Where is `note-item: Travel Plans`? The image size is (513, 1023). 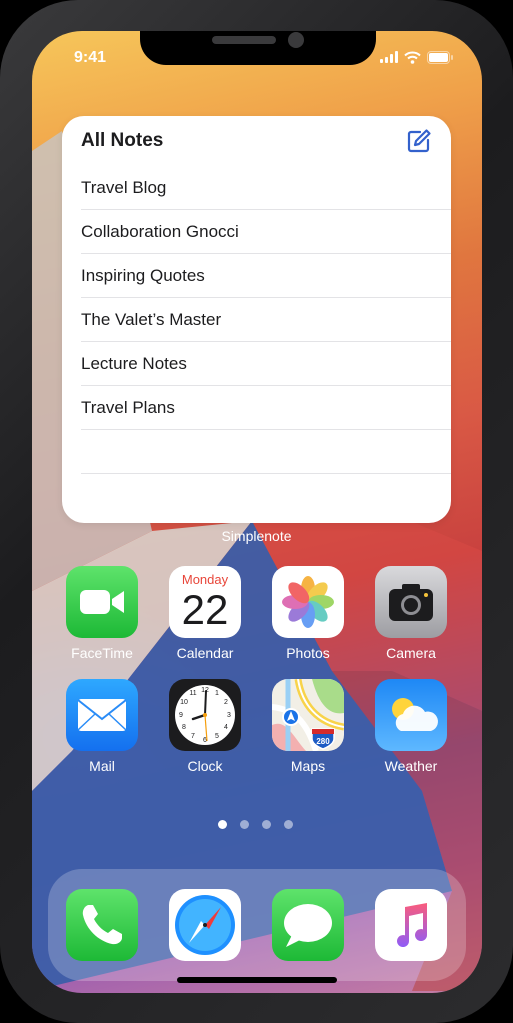
note-item: Travel Plans is located at coordinates (266, 408).